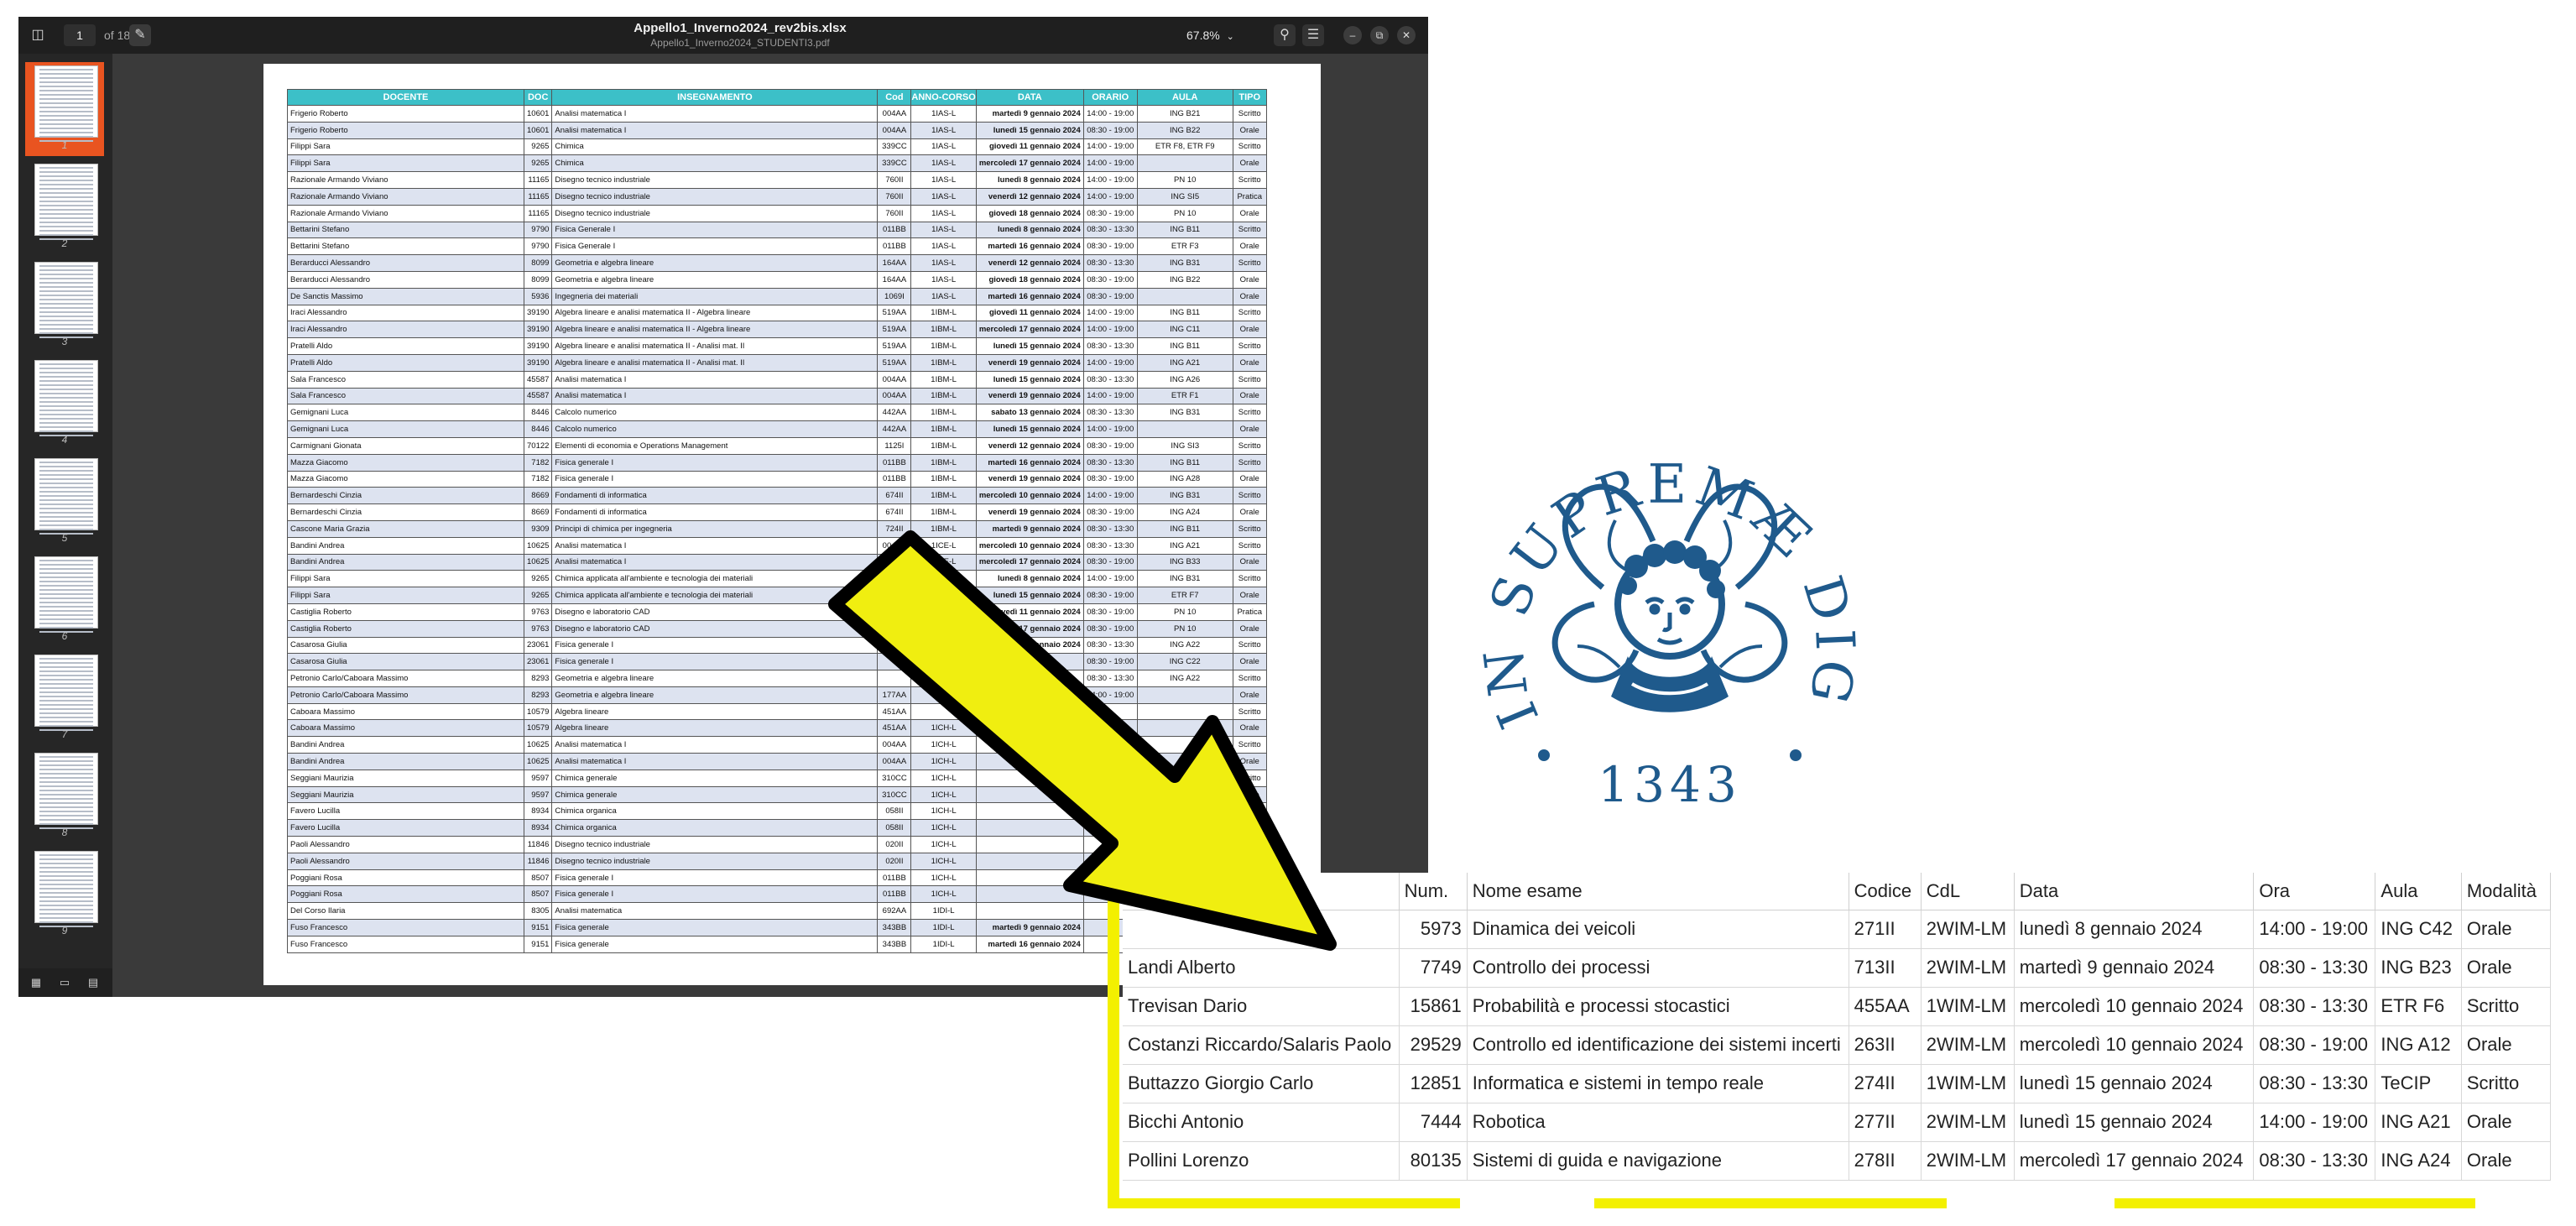  Describe the element at coordinates (38, 35) in the screenshot. I see `sidebar-toggle-icon: ◫` at that location.